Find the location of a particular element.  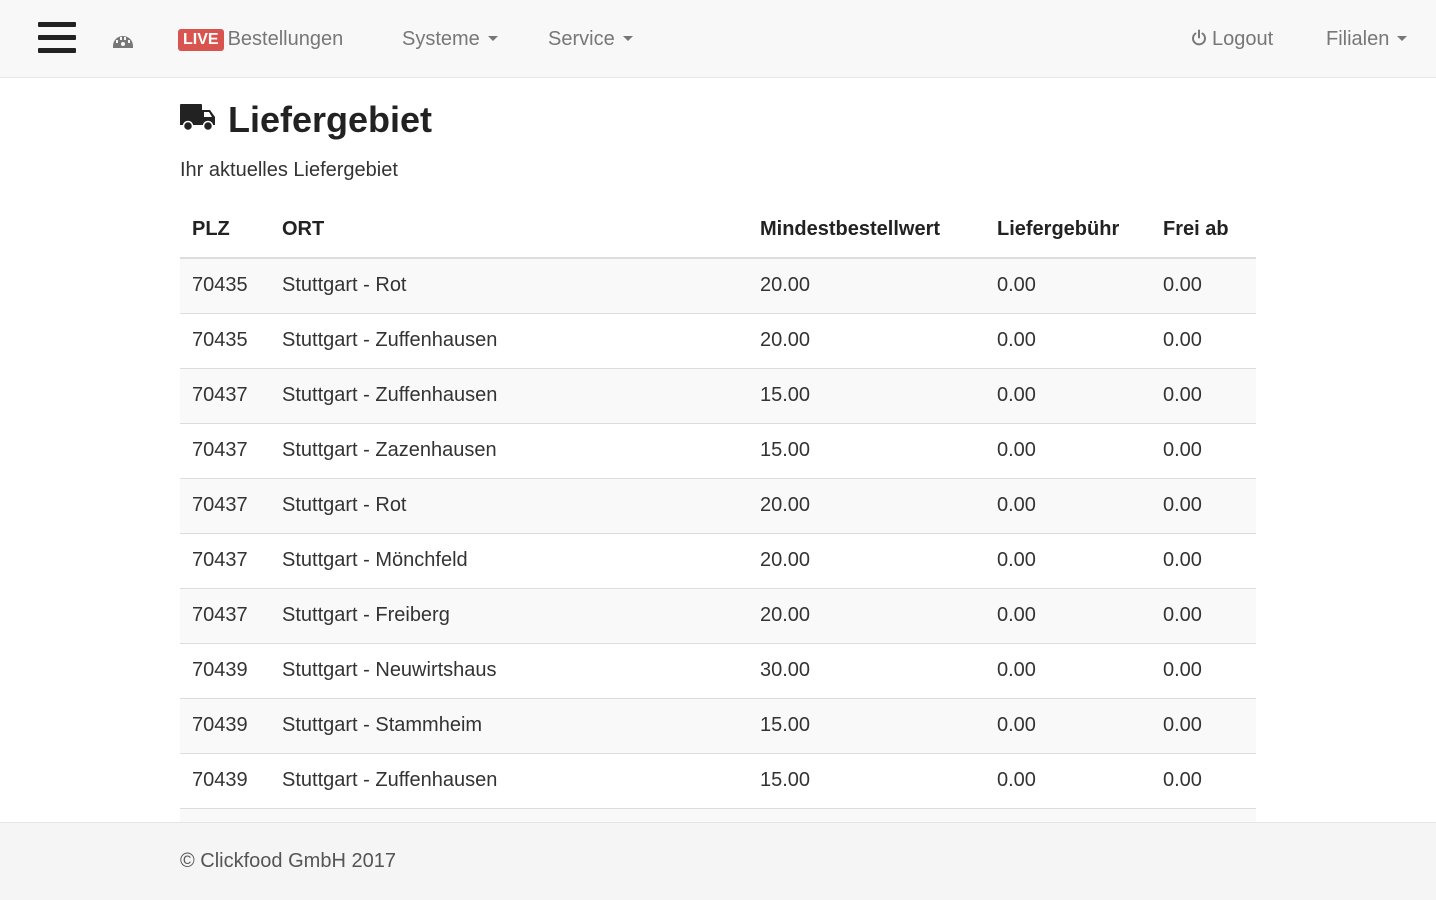

nav-systems-dropdown: Systeme is located at coordinates (450, 39).